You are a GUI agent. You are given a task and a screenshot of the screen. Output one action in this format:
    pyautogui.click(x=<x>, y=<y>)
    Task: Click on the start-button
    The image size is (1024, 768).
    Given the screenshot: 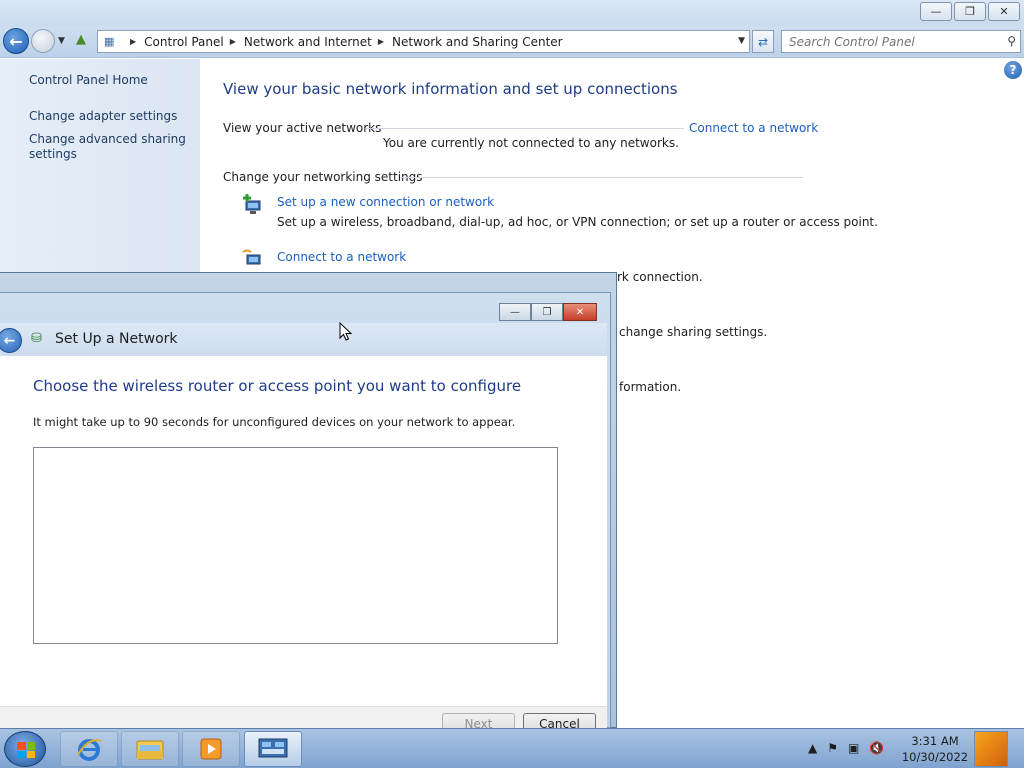 What is the action you would take?
    pyautogui.click(x=25, y=749)
    